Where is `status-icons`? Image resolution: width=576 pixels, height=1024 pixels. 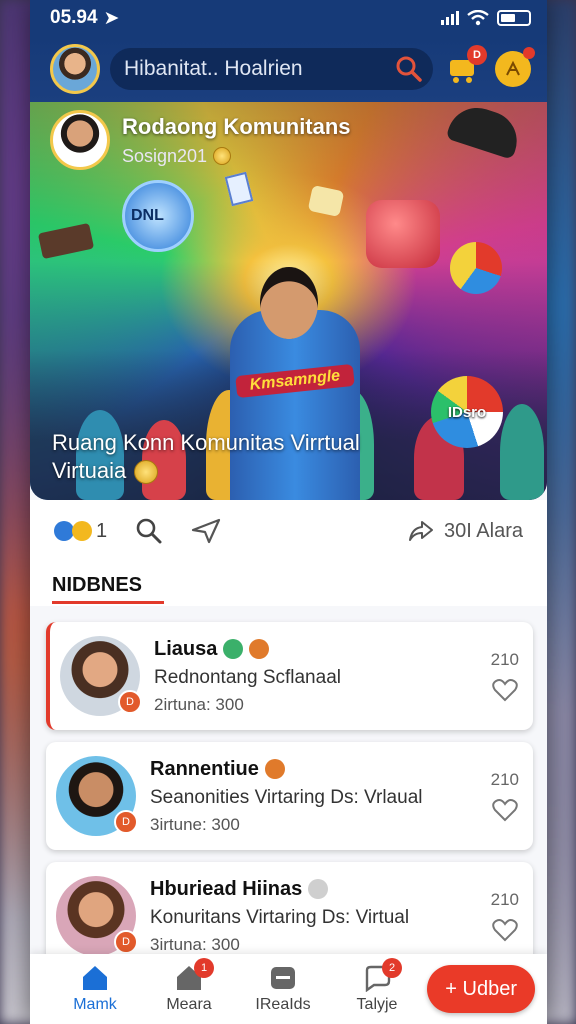 status-icons is located at coordinates (486, 18).